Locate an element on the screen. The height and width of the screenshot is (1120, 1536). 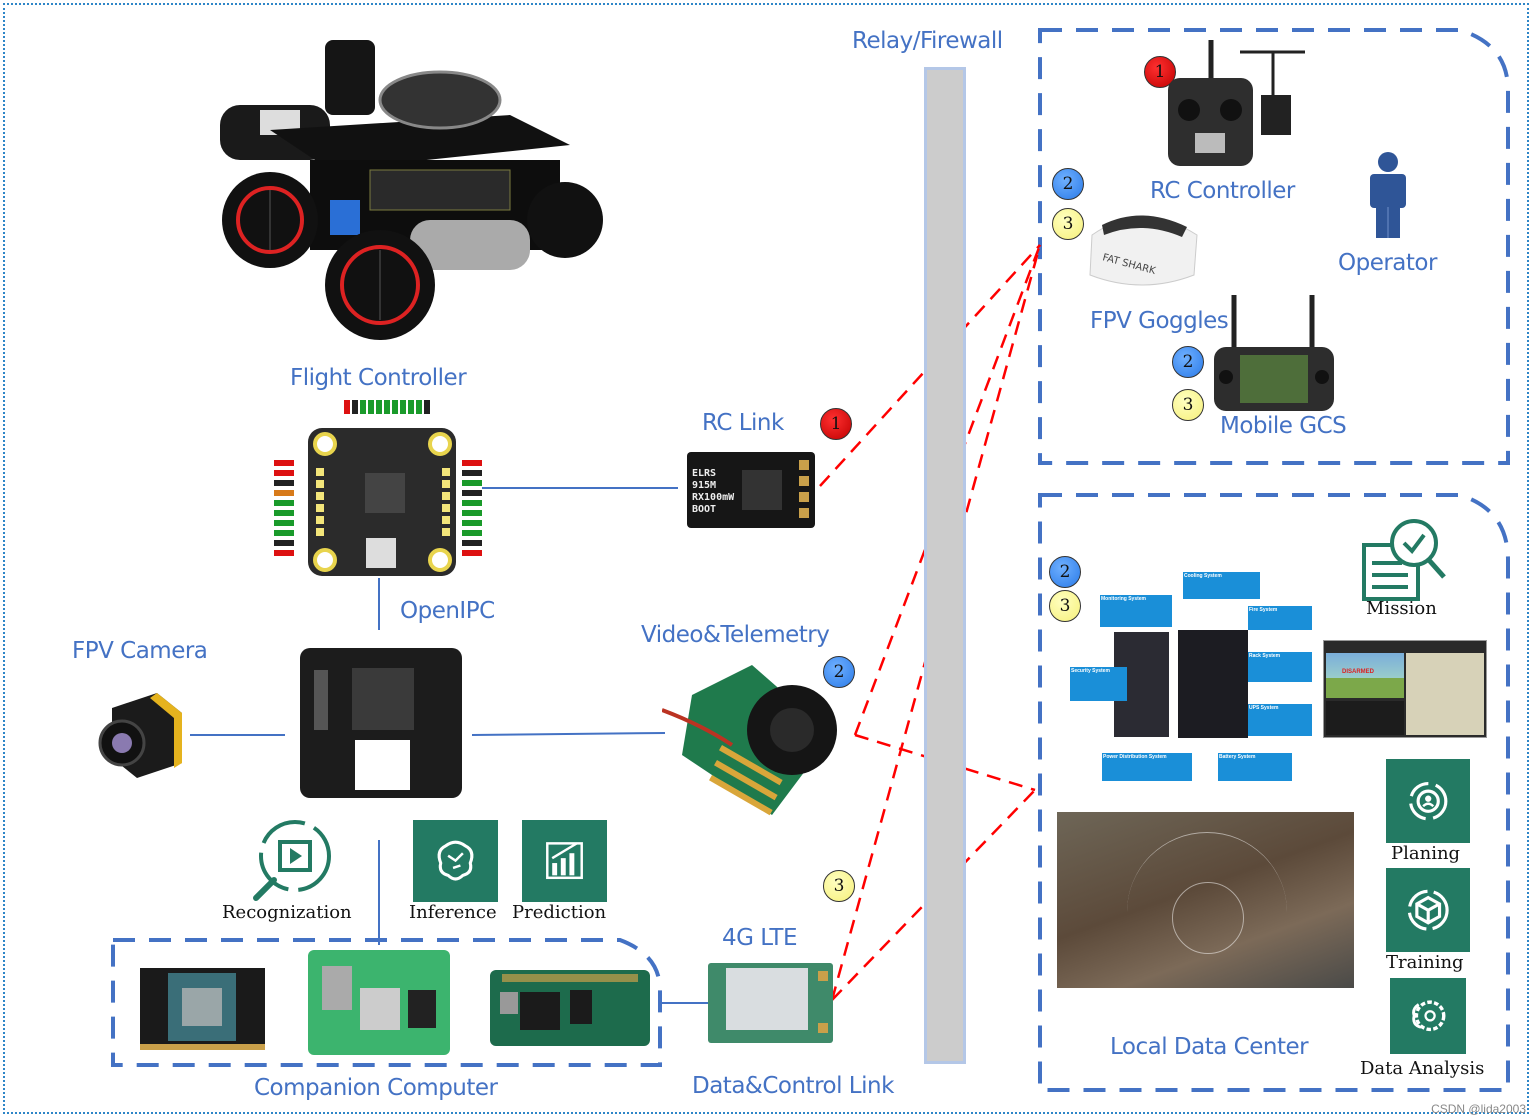
rack-callout: Cooling System is located at coordinates (1221, 585).